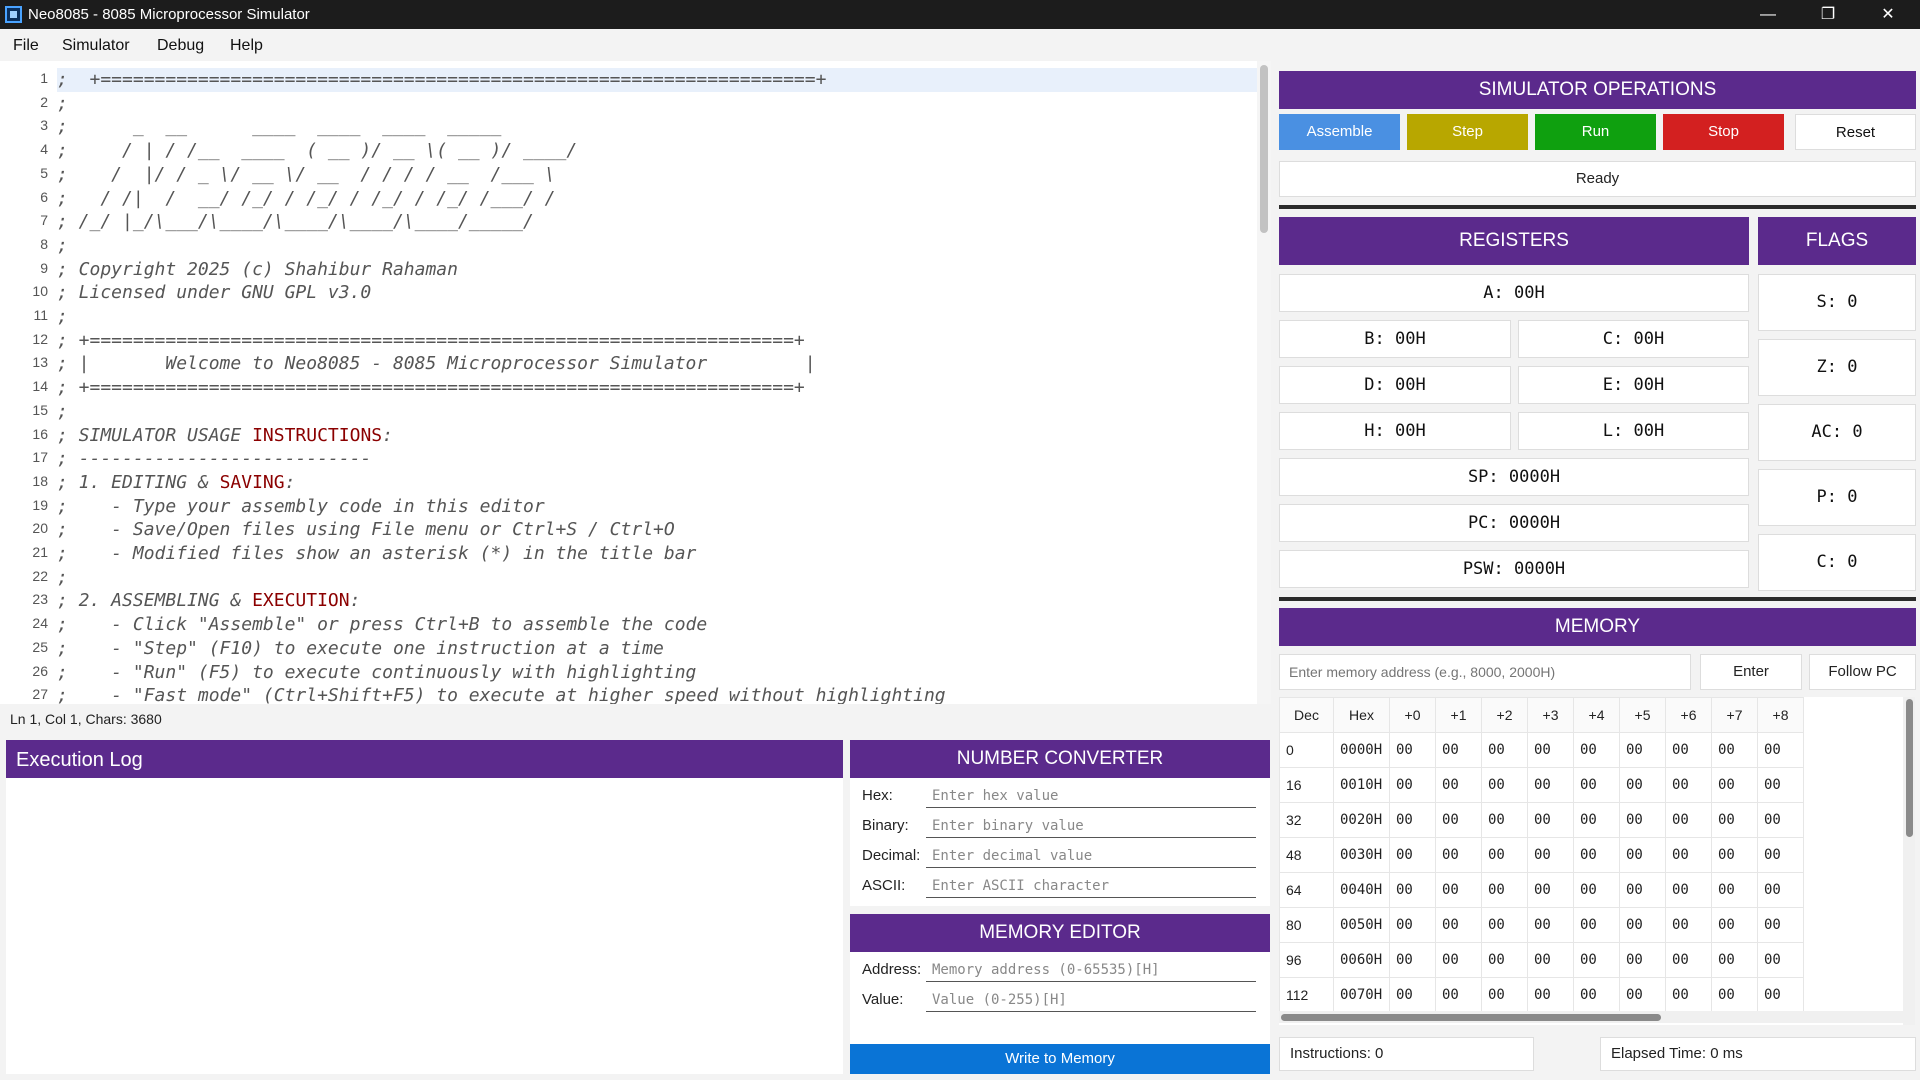  I want to click on memory-vertical-scrollbar, so click(1909, 861).